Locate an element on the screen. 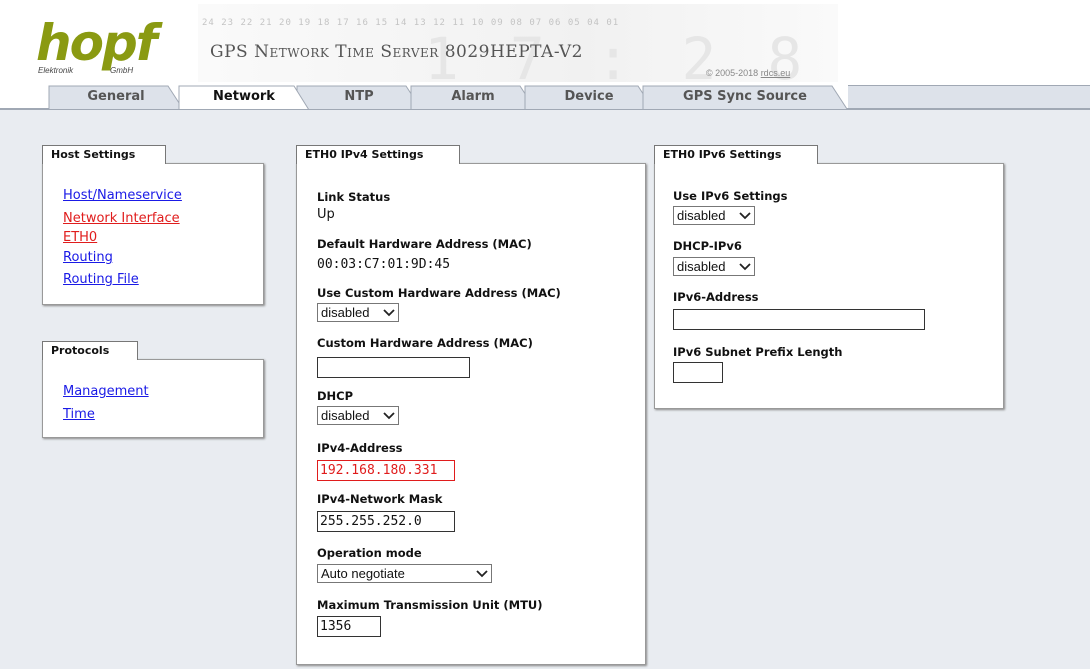 The height and width of the screenshot is (669, 1090). tab-bar-filler is located at coordinates (969, 96).